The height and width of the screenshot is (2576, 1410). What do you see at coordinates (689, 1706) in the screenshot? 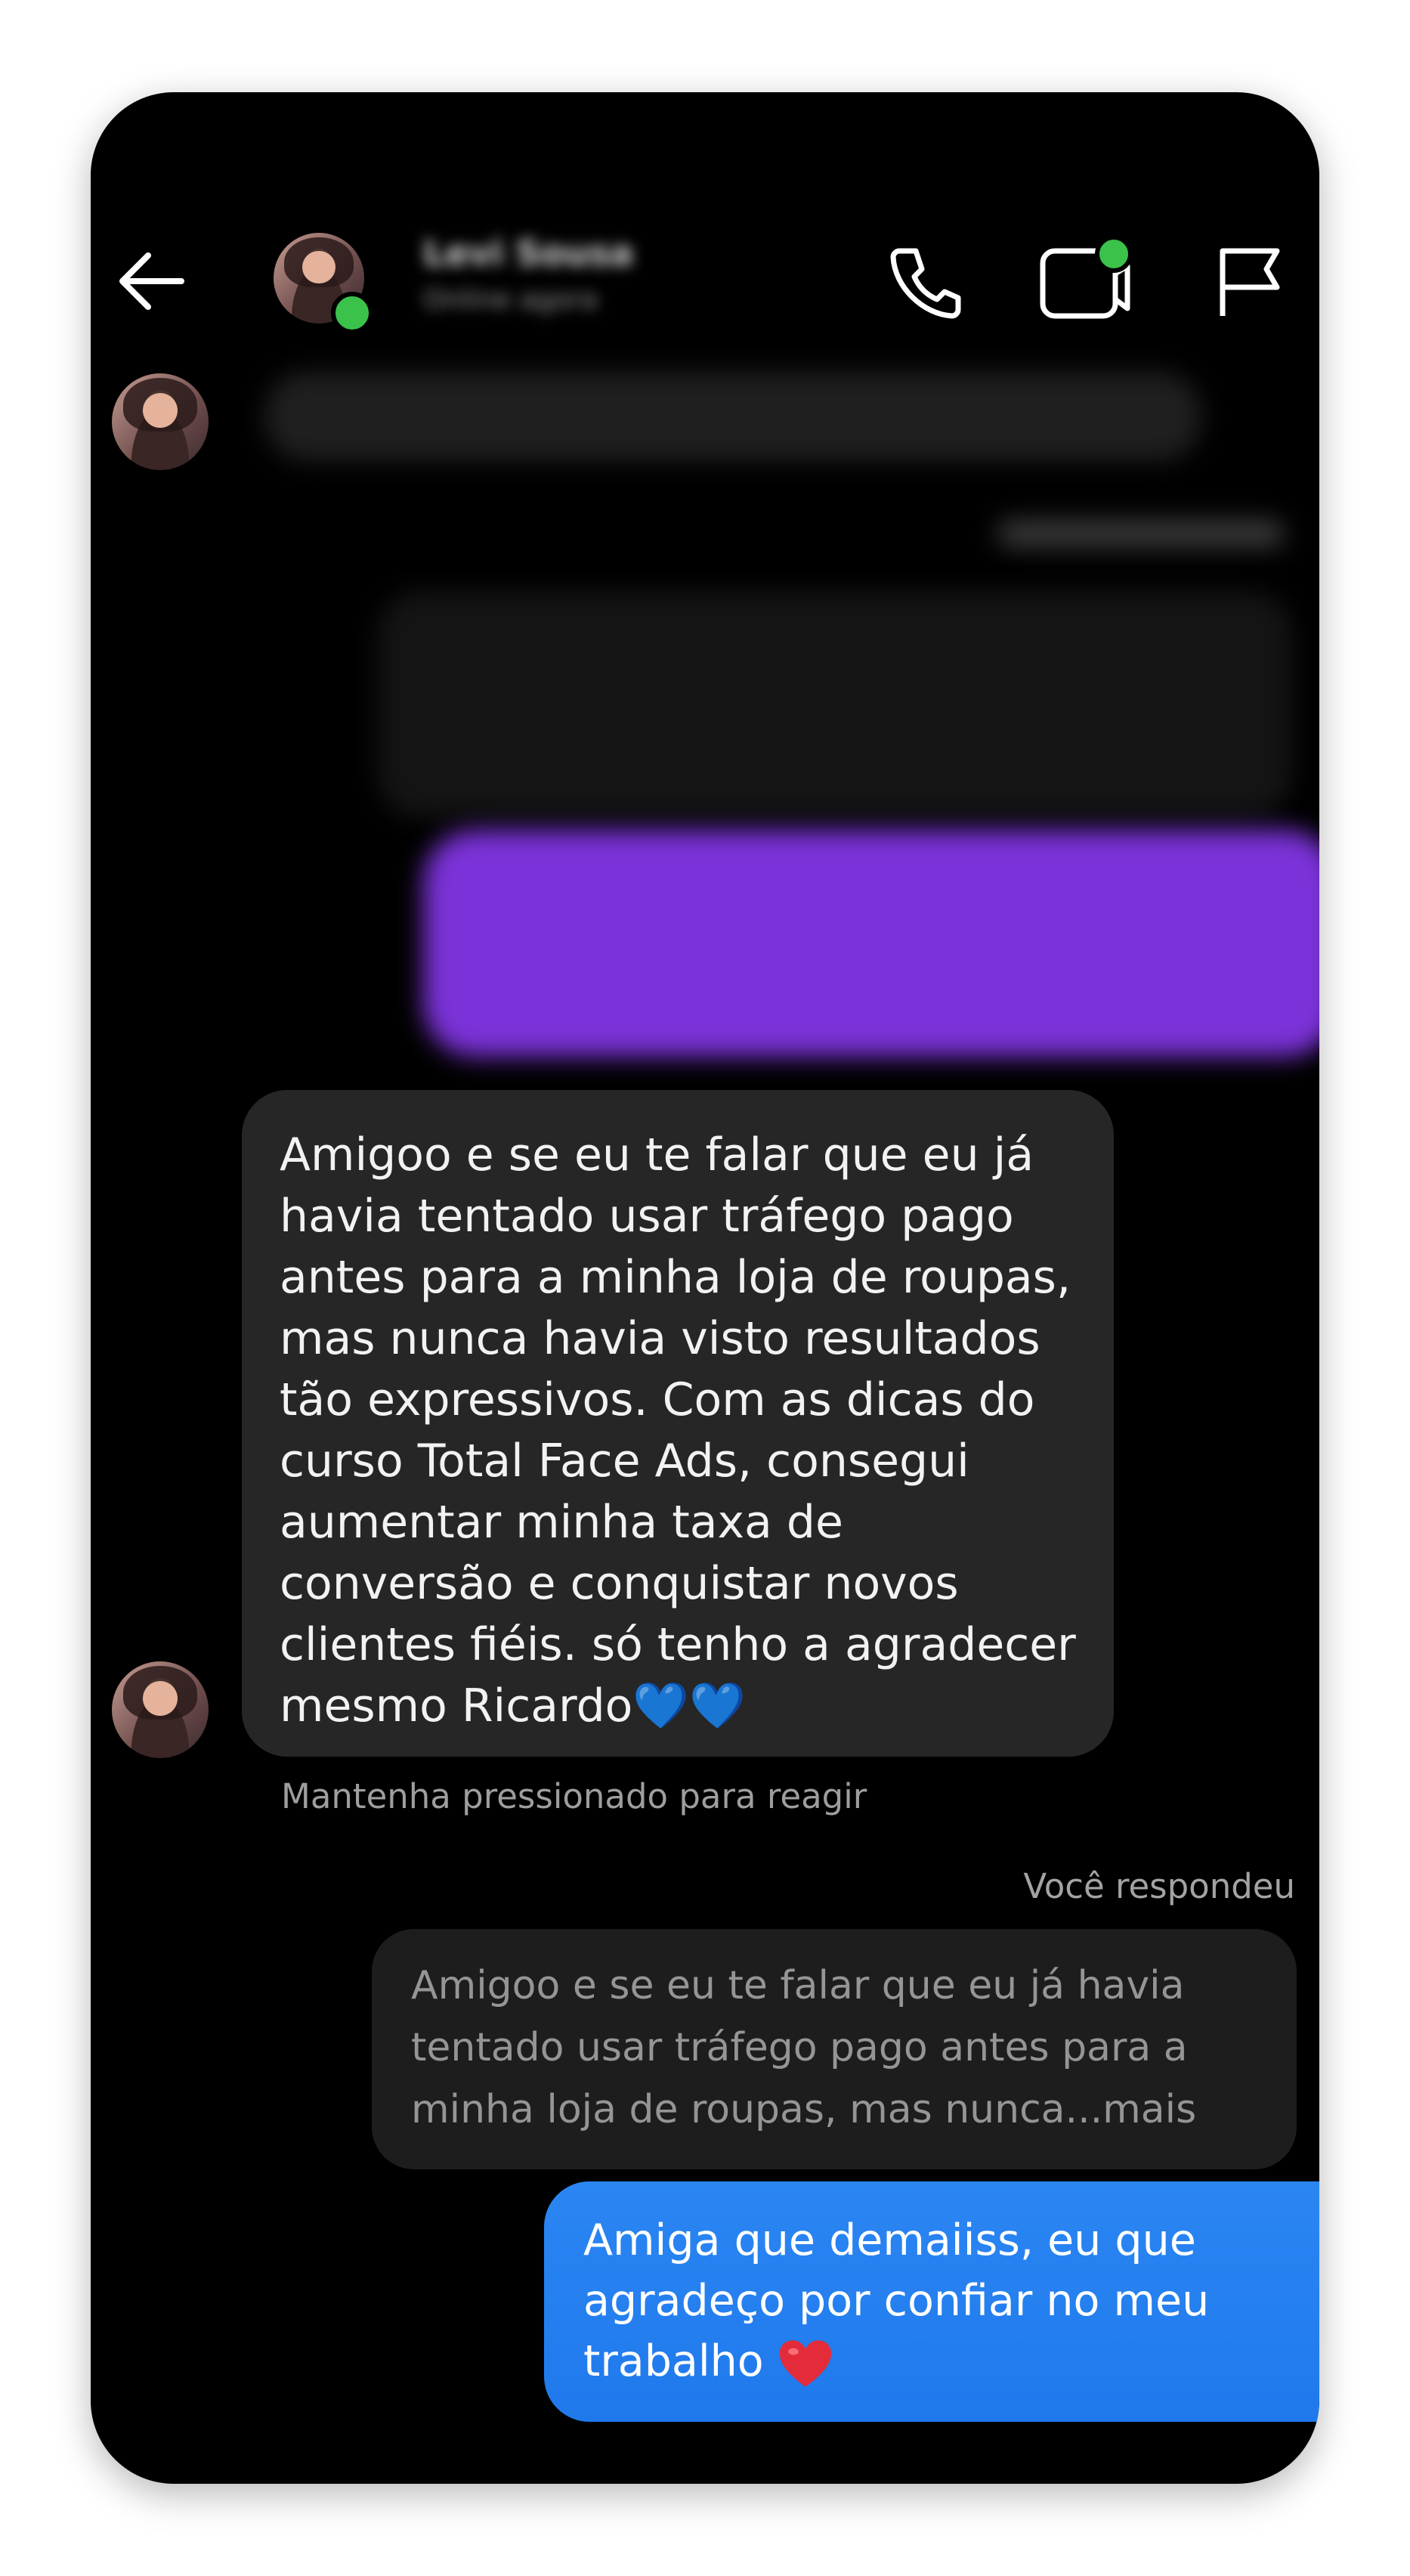
I see `blue-hearts-emoji: 💙💙` at bounding box center [689, 1706].